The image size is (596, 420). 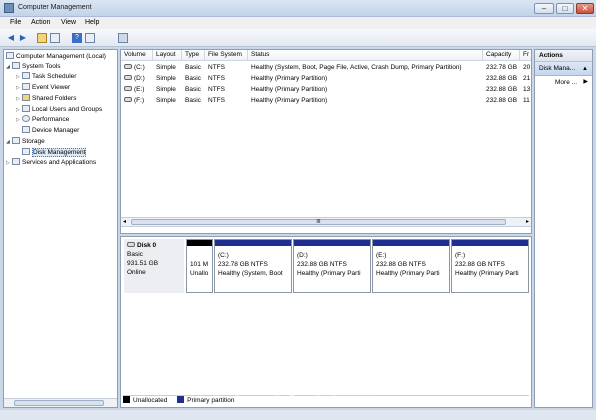 I want to click on volume-list-horizontal-scrollbar: ◂ III ▸, so click(x=326, y=222).